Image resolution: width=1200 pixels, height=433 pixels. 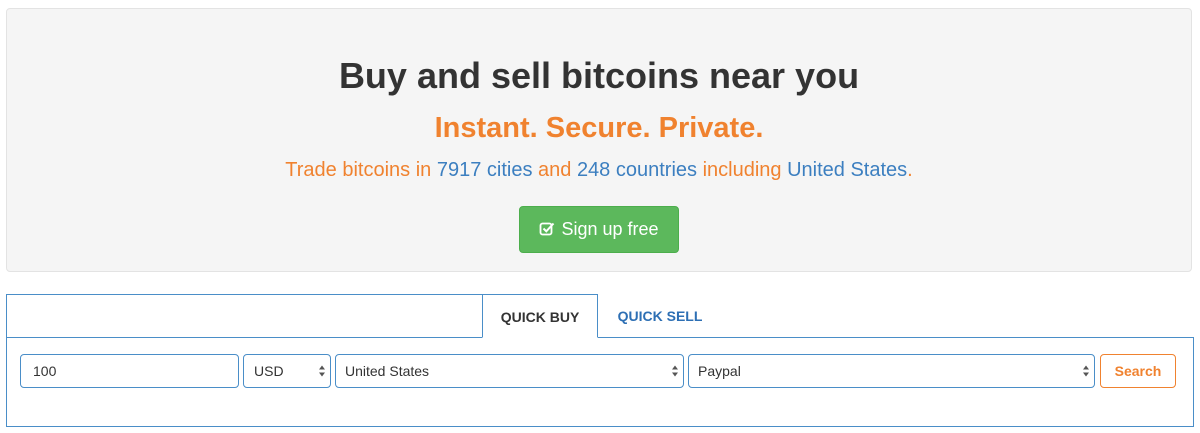 What do you see at coordinates (891, 371) in the screenshot?
I see `payment-method-select: Paypal` at bounding box center [891, 371].